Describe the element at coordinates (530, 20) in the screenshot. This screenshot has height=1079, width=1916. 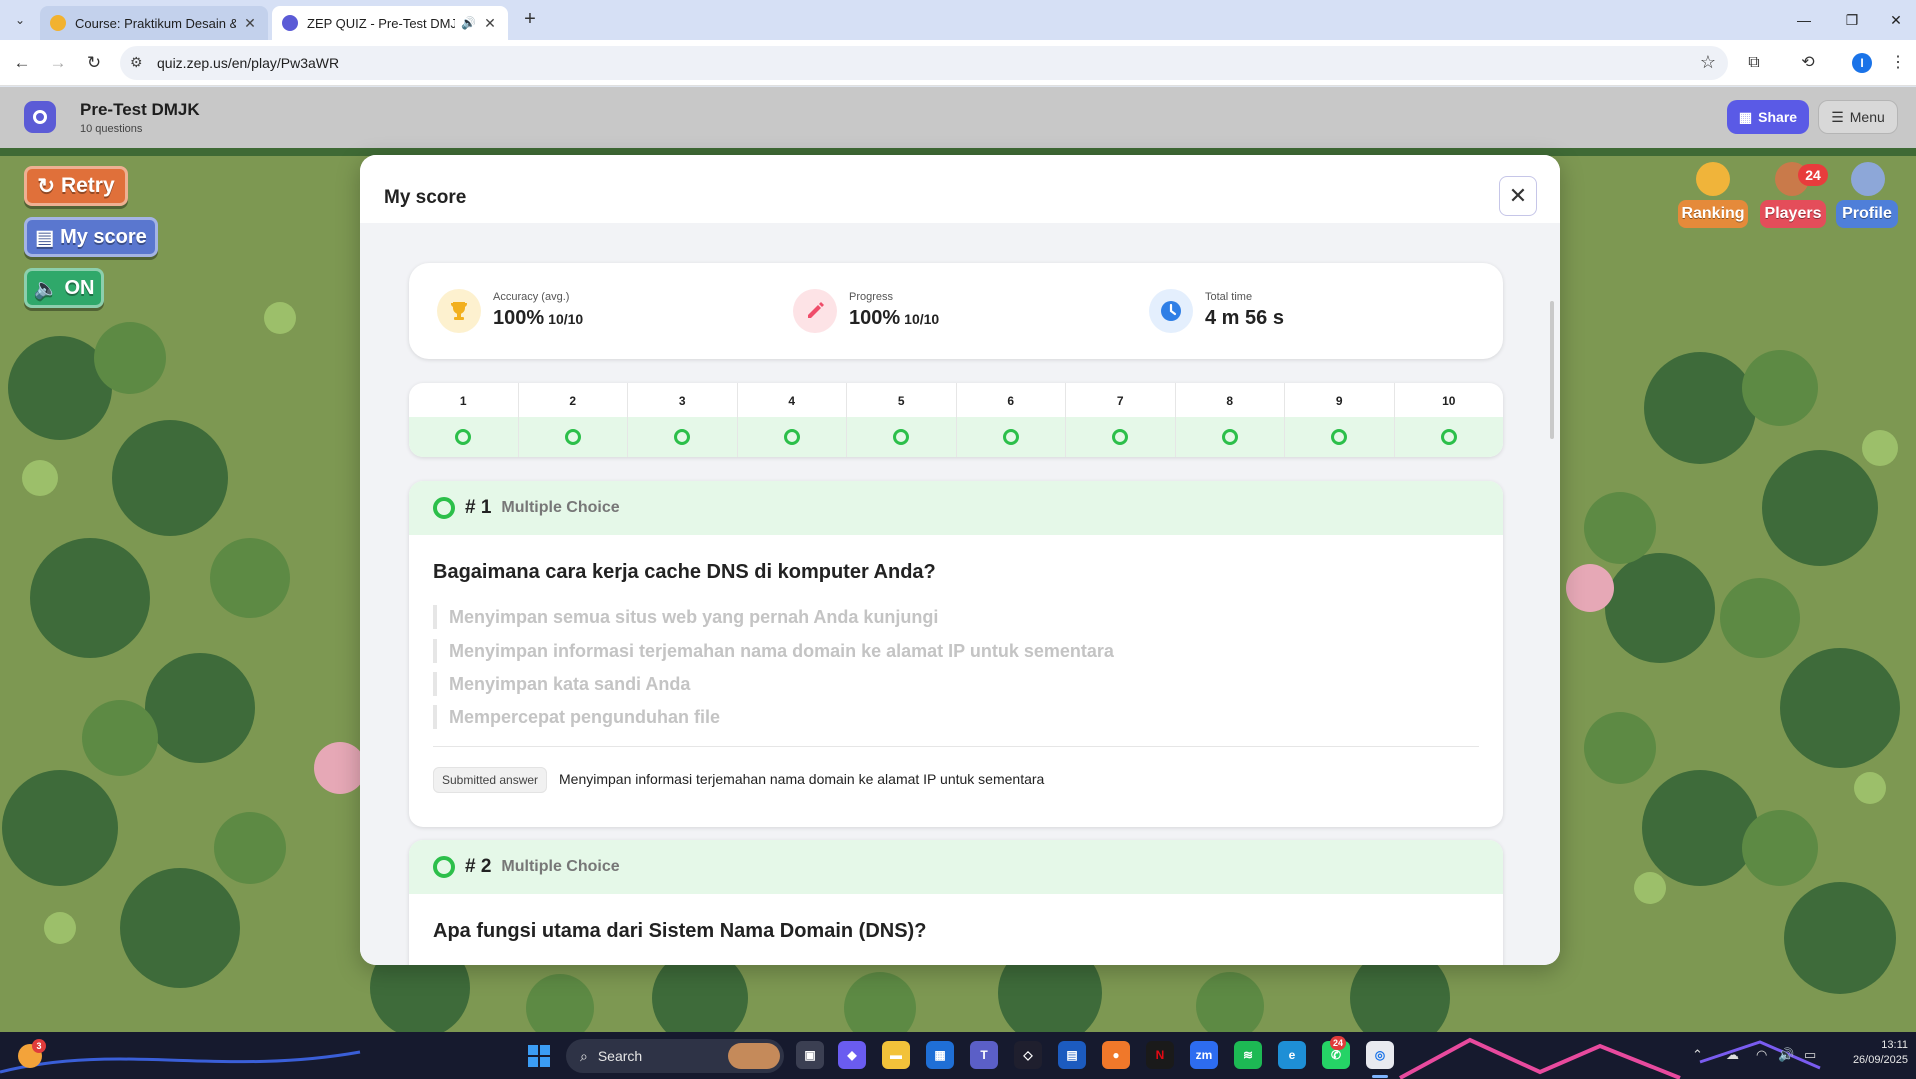
I see `new-tab-button: +` at that location.